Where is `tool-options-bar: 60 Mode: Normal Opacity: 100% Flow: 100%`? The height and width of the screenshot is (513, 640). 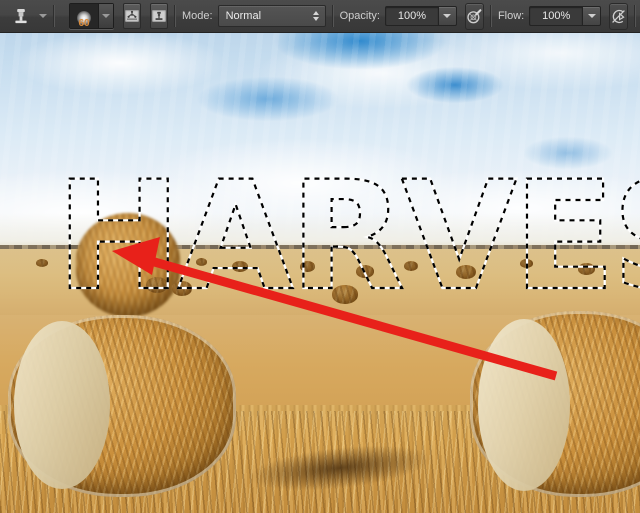
tool-options-bar: 60 Mode: Normal Opacity: 100% Flow: 100% is located at coordinates (320, 16).